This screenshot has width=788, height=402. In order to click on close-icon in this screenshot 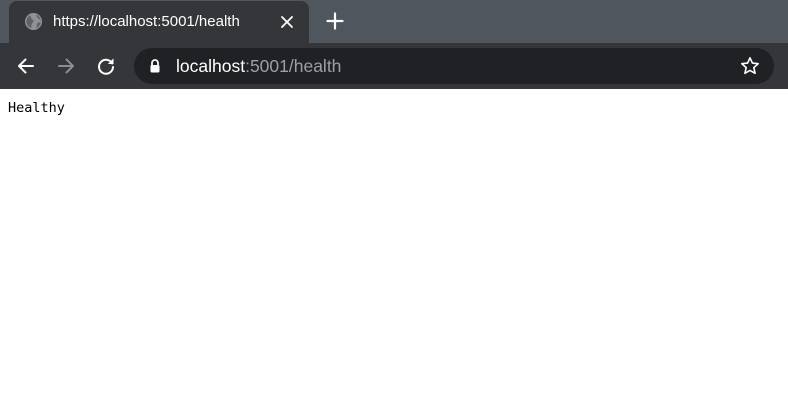, I will do `click(287, 22)`.